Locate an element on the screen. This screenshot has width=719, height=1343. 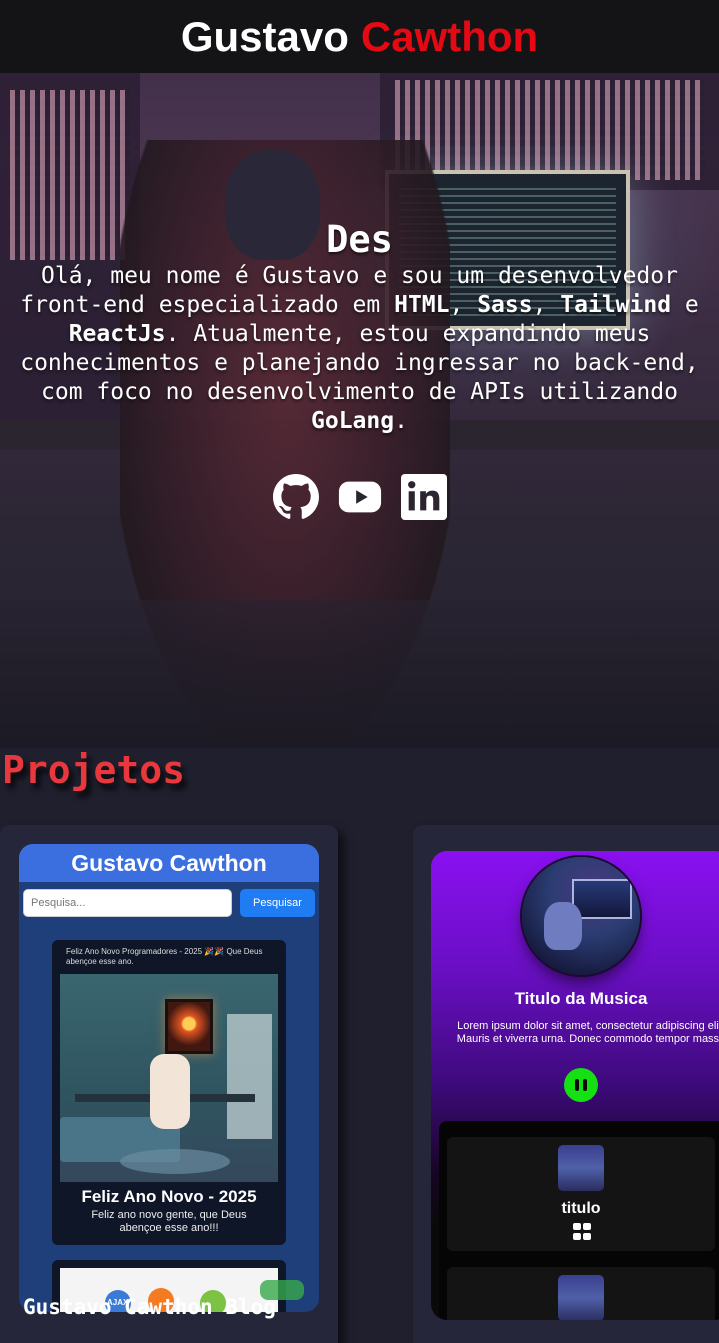
skill-tailwind: Tailwind is located at coordinates (616, 305).